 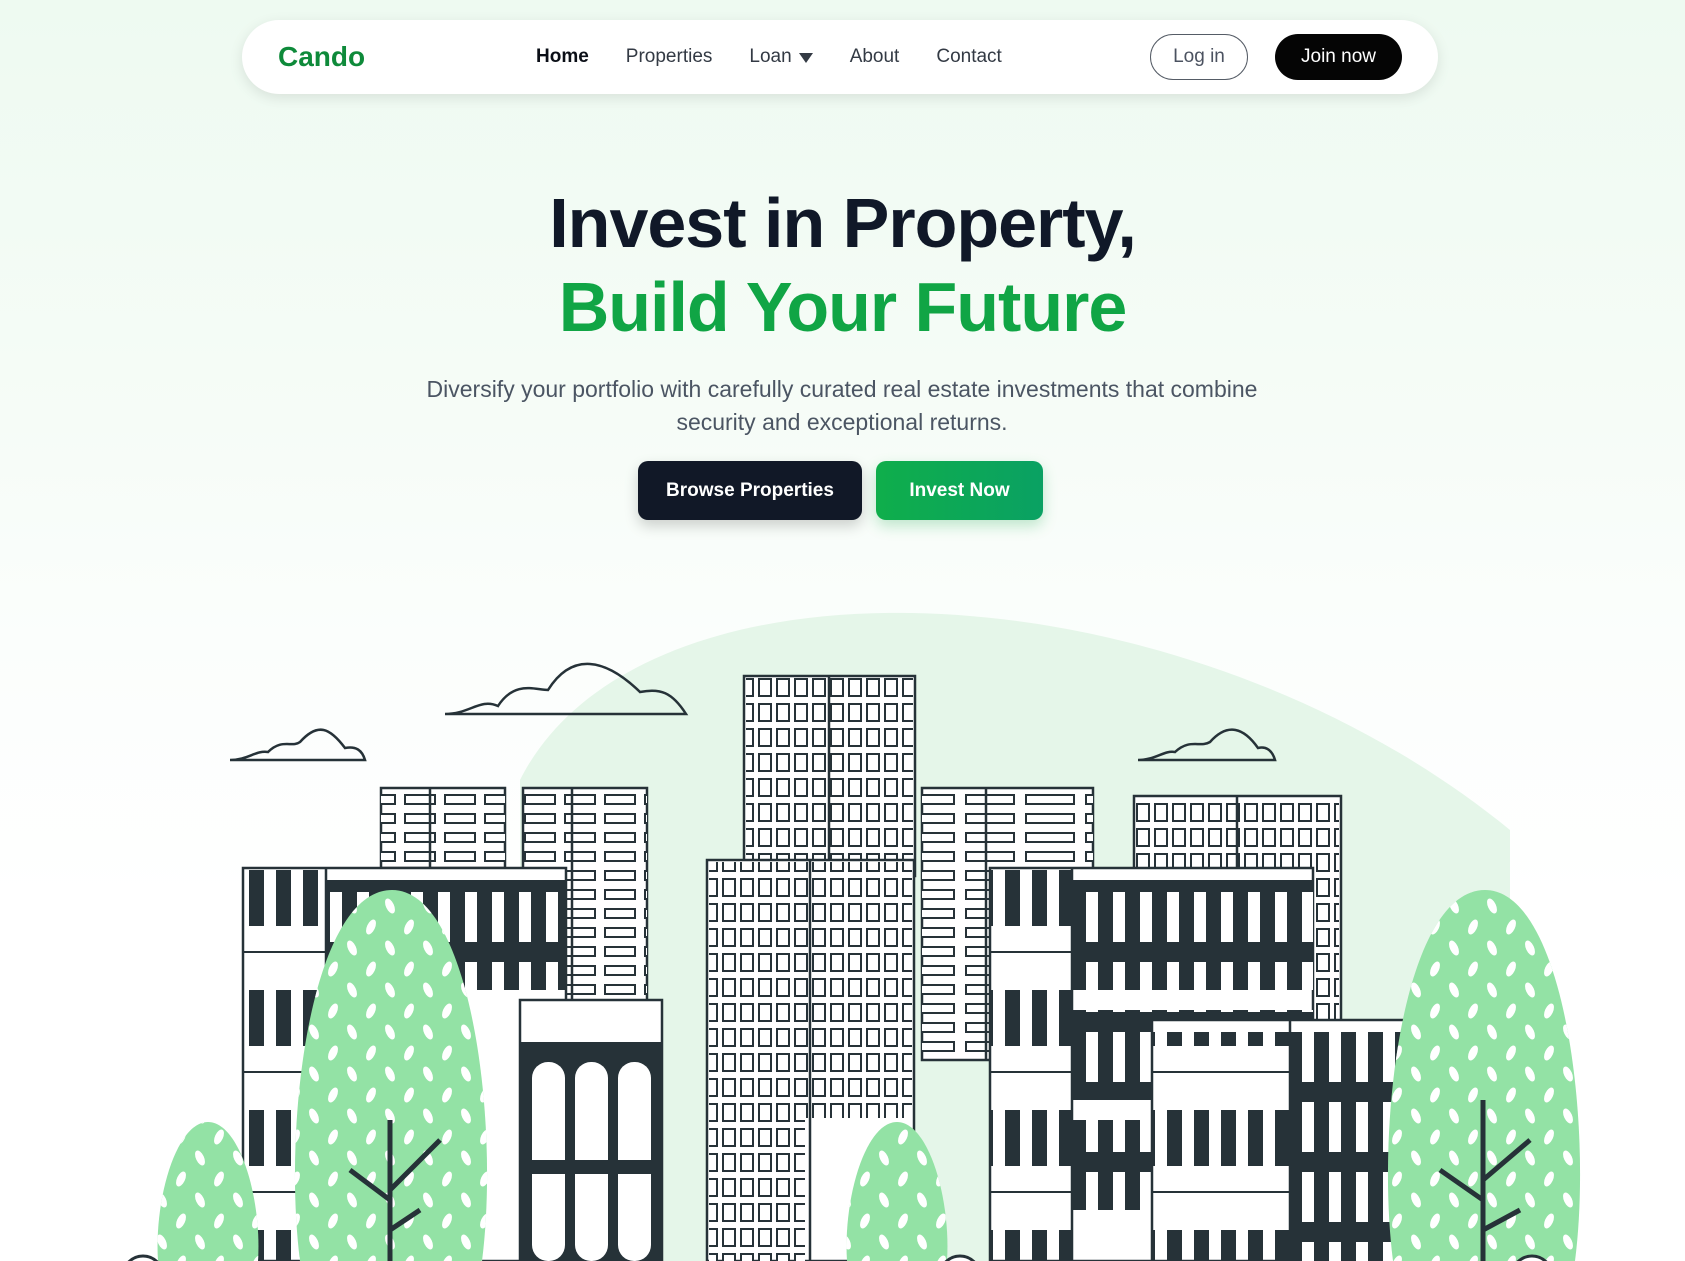 I want to click on nav-links: Home Properties Loan About Contact, so click(x=787, y=57).